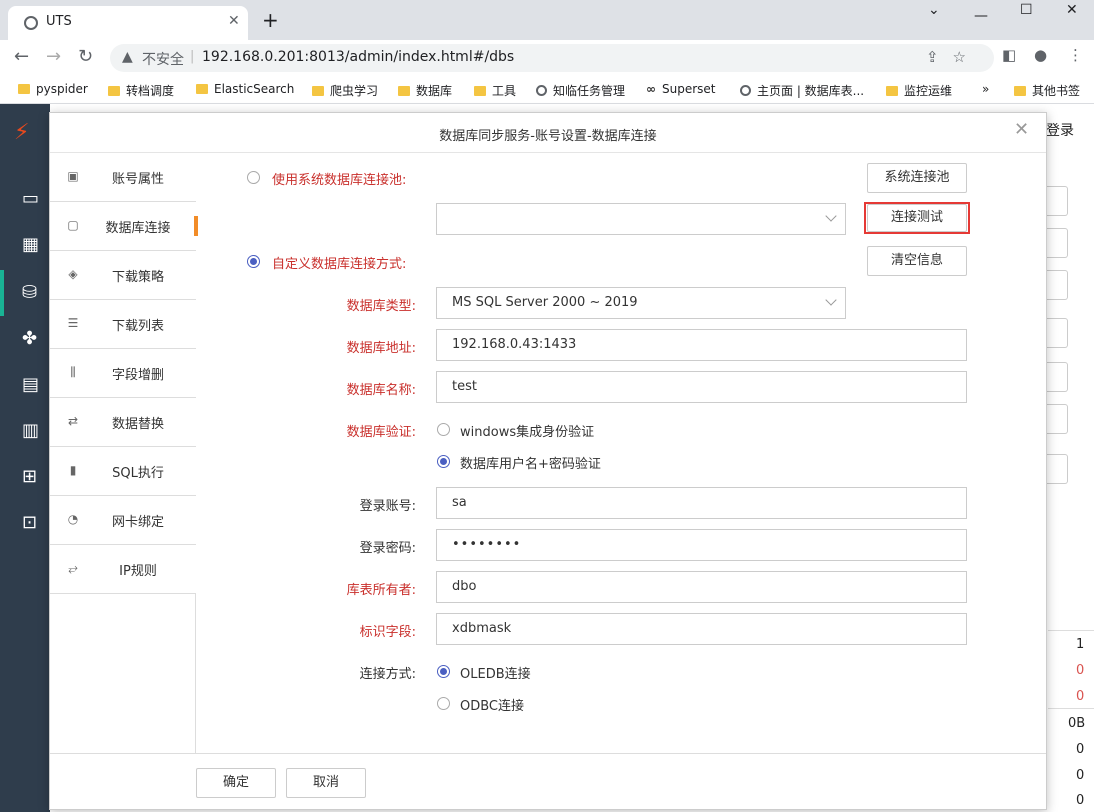 Image resolution: width=1094 pixels, height=812 pixels. I want to click on bookmark-item: 其他书签, so click(1047, 90).